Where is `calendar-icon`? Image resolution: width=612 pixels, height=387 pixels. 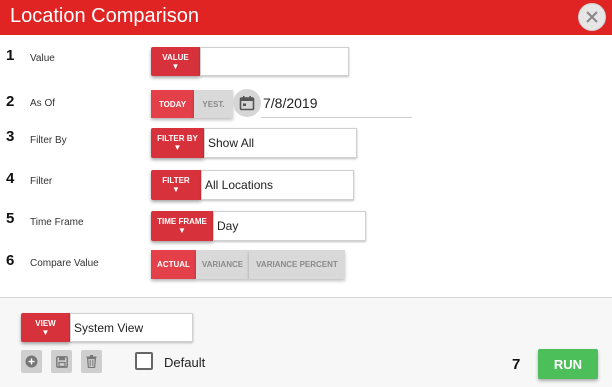 calendar-icon is located at coordinates (247, 103).